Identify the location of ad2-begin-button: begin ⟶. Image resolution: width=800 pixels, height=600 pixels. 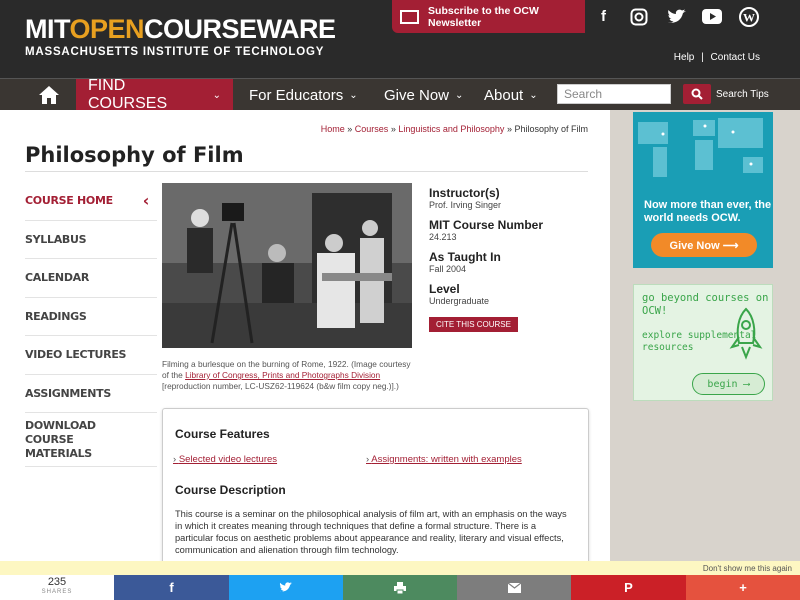
(728, 384).